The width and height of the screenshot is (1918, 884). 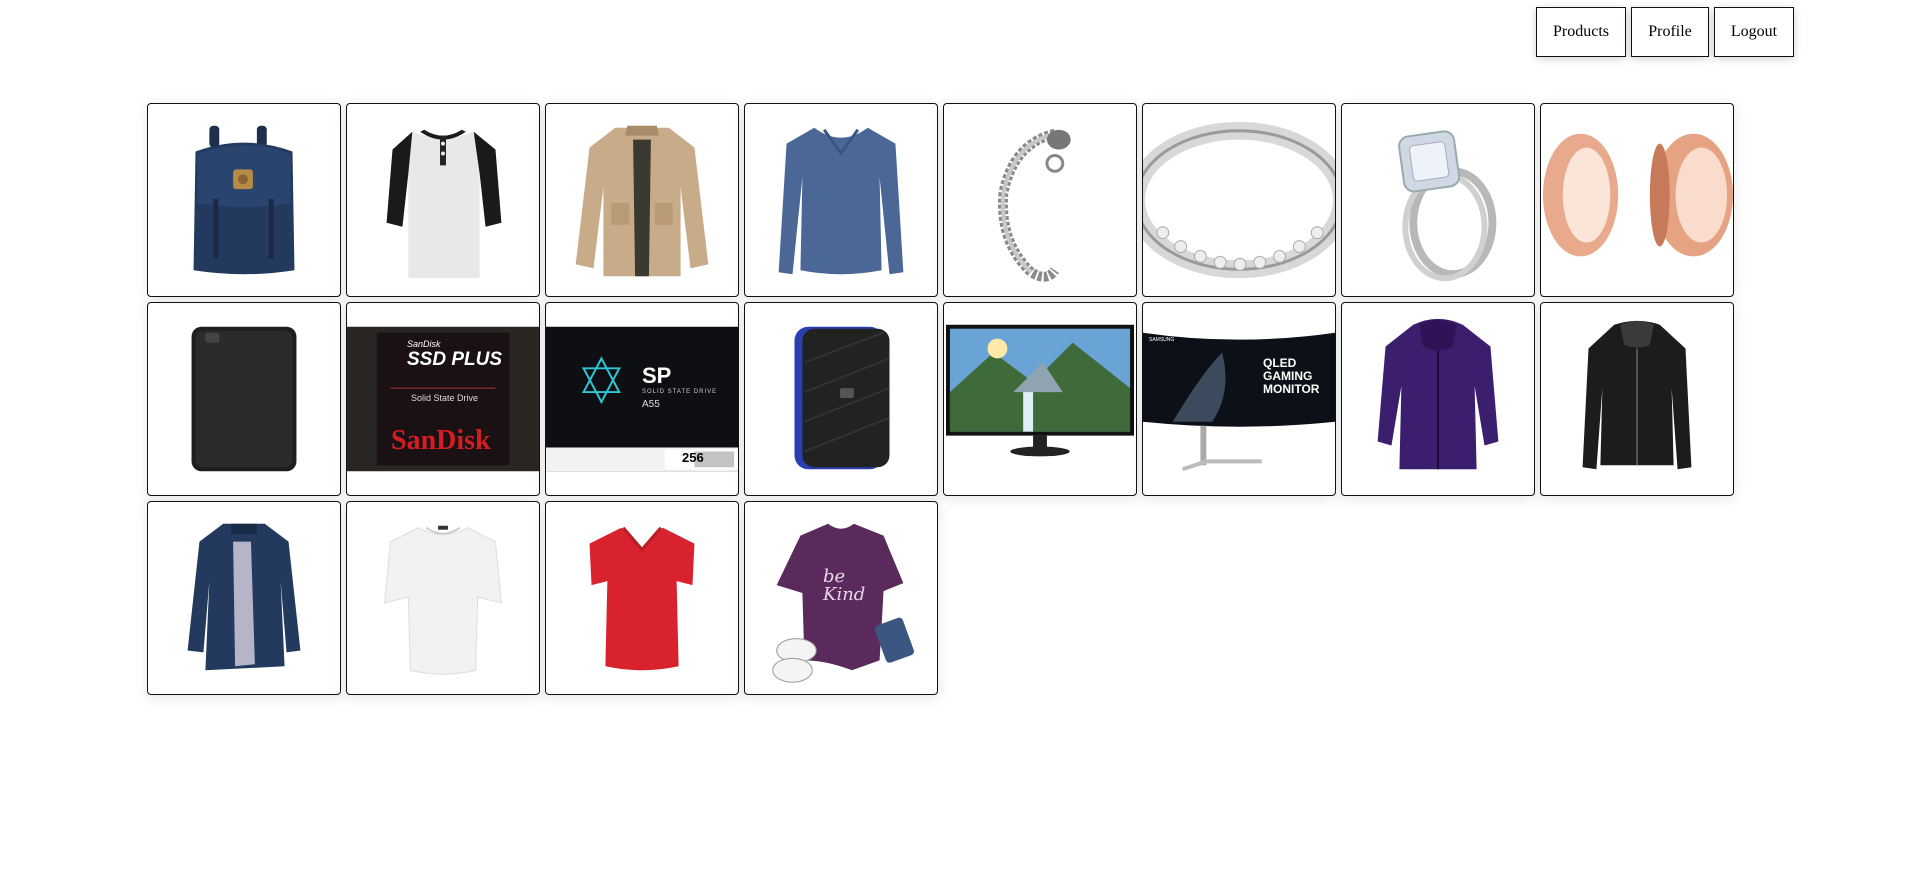 I want to click on product-card: be Kind, so click(x=841, y=598).